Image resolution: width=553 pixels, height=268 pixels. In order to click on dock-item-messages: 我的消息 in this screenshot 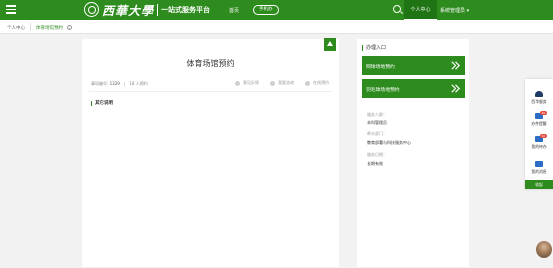, I will do `click(539, 168)`.